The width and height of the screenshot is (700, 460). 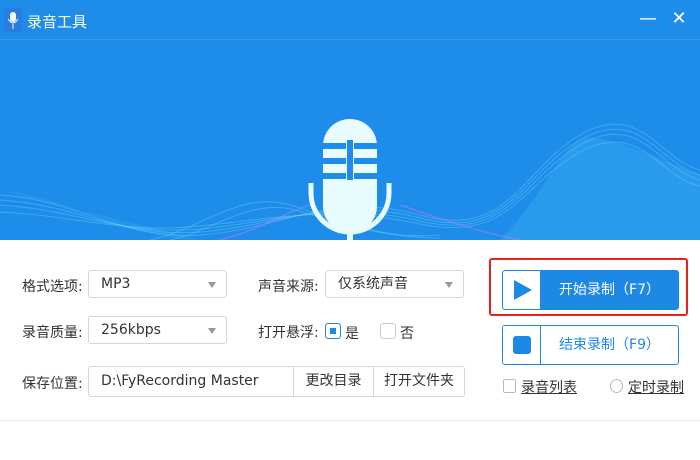 What do you see at coordinates (609, 345) in the screenshot?
I see `stop-recording-label: 结束录制（F9）` at bounding box center [609, 345].